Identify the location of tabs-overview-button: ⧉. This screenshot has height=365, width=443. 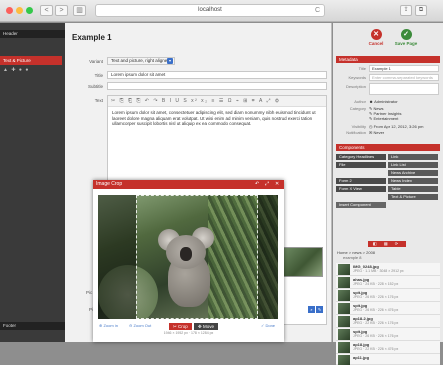
(421, 10).